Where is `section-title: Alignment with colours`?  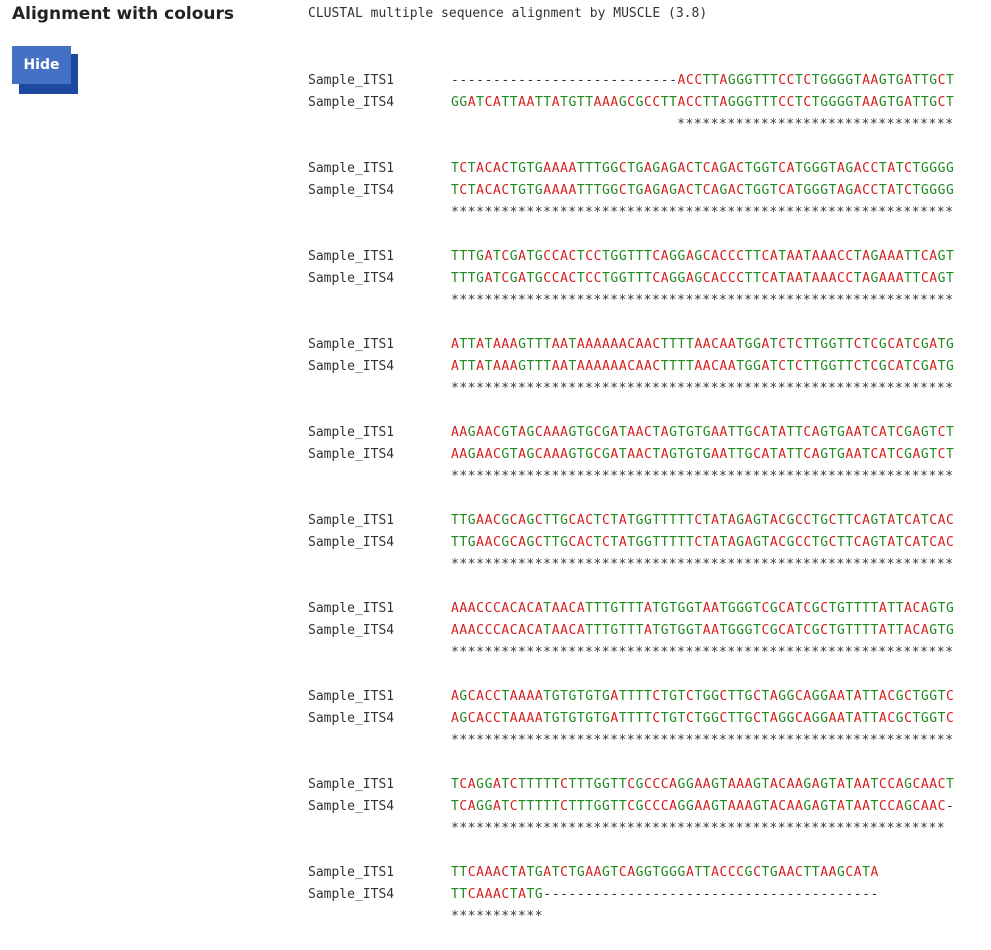
section-title: Alignment with colours is located at coordinates (123, 14).